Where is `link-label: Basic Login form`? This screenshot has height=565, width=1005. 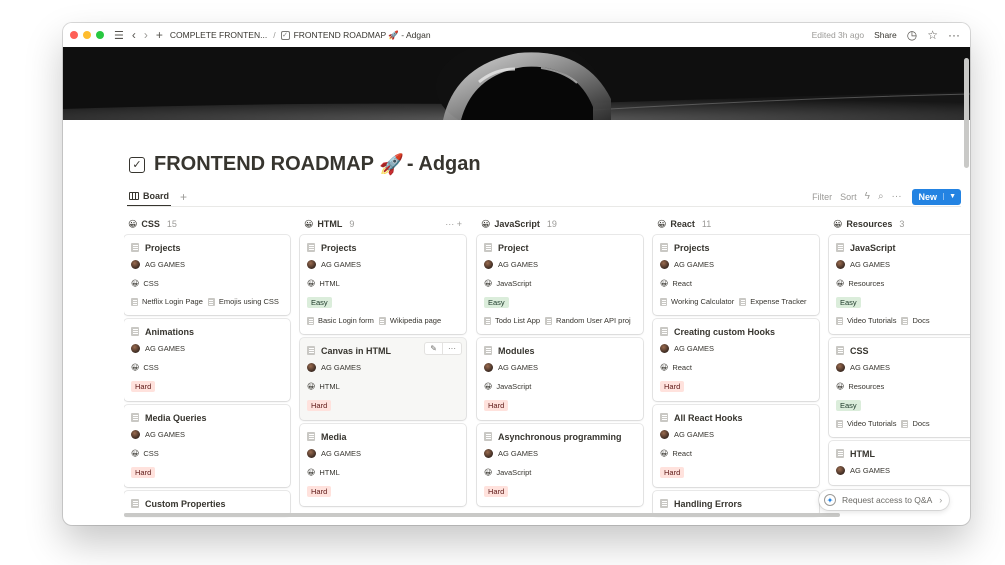 link-label: Basic Login form is located at coordinates (346, 320).